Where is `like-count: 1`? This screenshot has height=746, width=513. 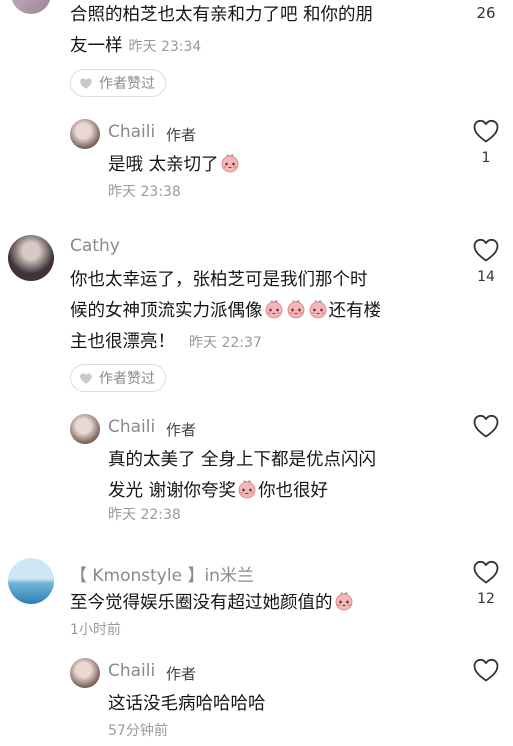
like-count: 1 is located at coordinates (486, 158).